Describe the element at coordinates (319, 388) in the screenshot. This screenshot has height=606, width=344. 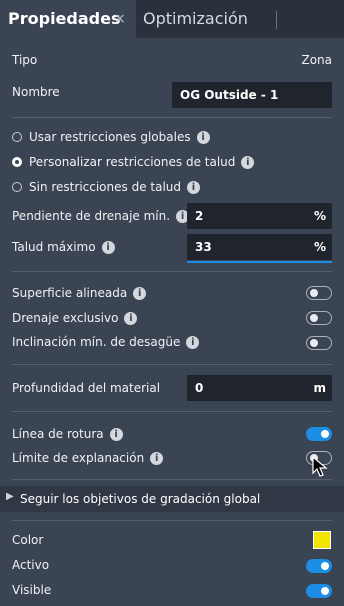
I see `material-unit: m` at that location.